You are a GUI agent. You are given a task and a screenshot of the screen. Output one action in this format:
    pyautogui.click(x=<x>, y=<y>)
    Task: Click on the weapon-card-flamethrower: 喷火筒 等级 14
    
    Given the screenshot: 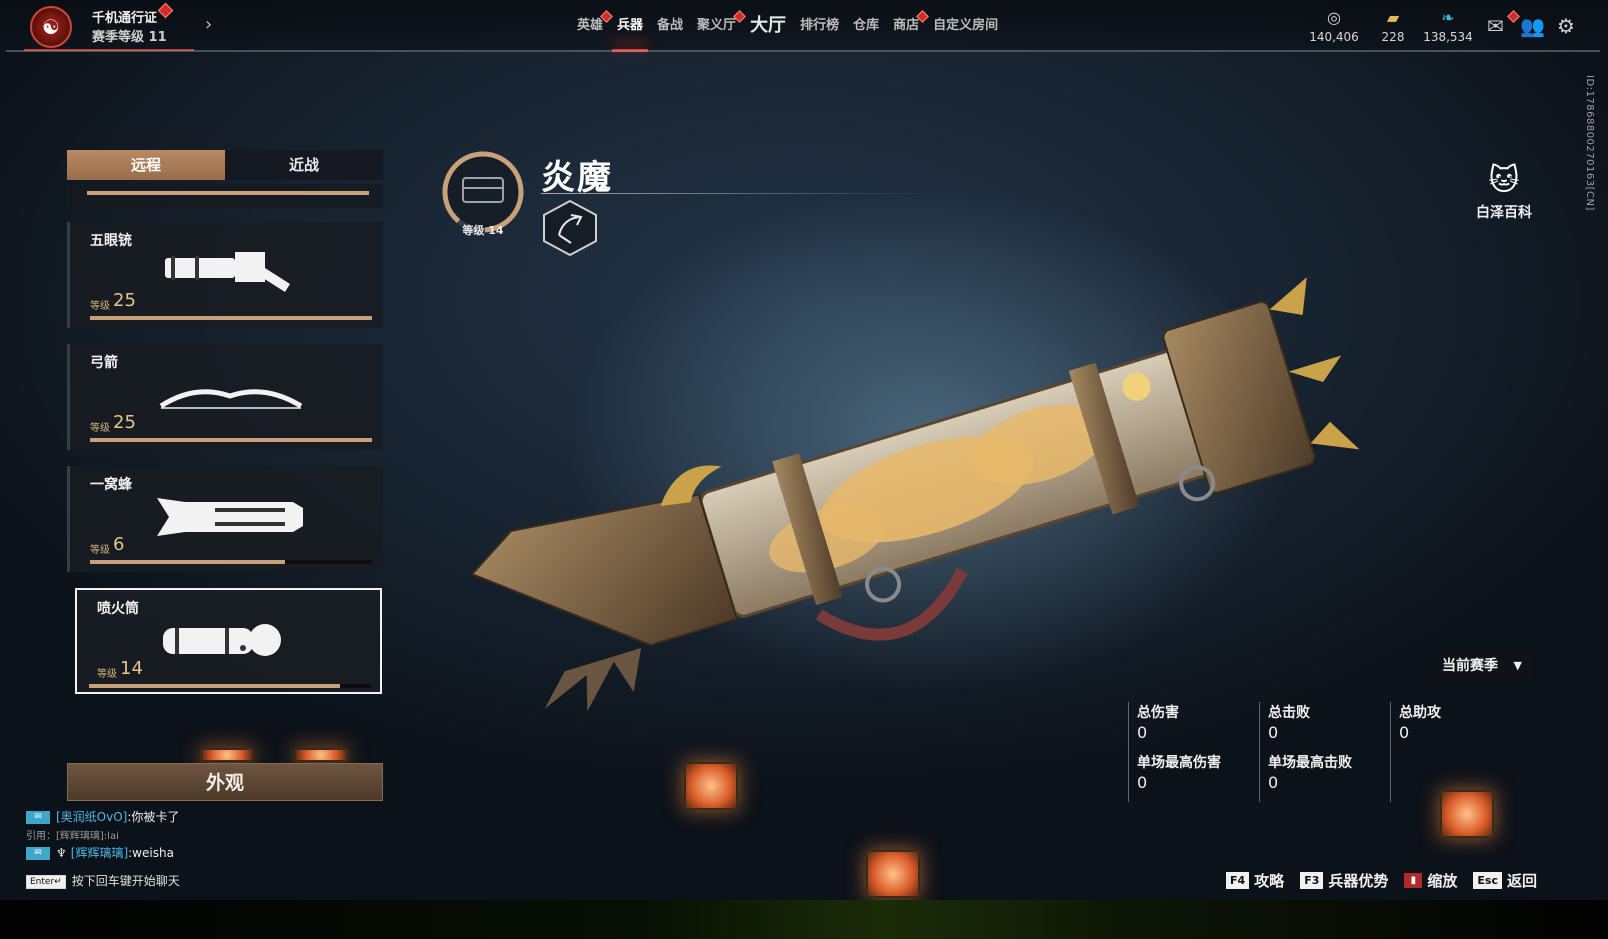 What is the action you would take?
    pyautogui.click(x=228, y=641)
    